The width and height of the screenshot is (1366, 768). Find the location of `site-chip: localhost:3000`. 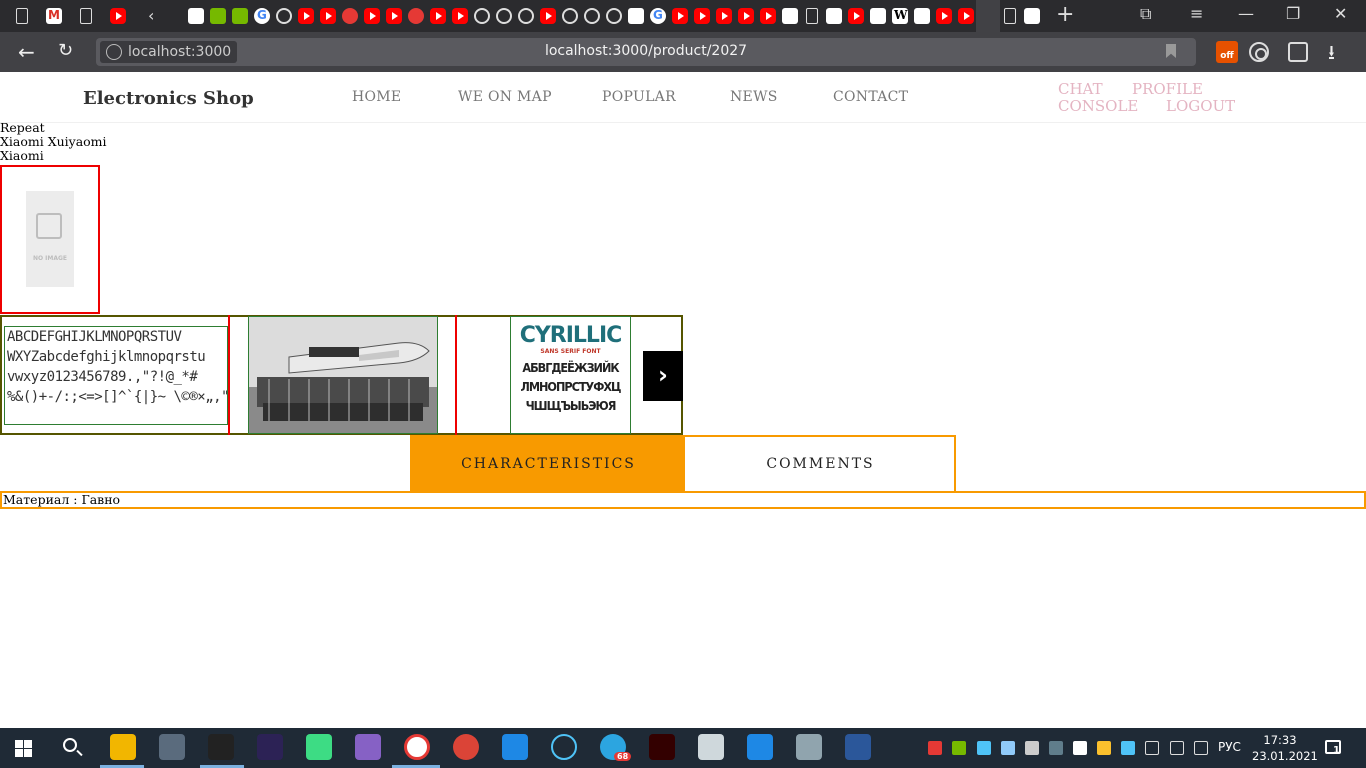

site-chip: localhost:3000 is located at coordinates (169, 52).